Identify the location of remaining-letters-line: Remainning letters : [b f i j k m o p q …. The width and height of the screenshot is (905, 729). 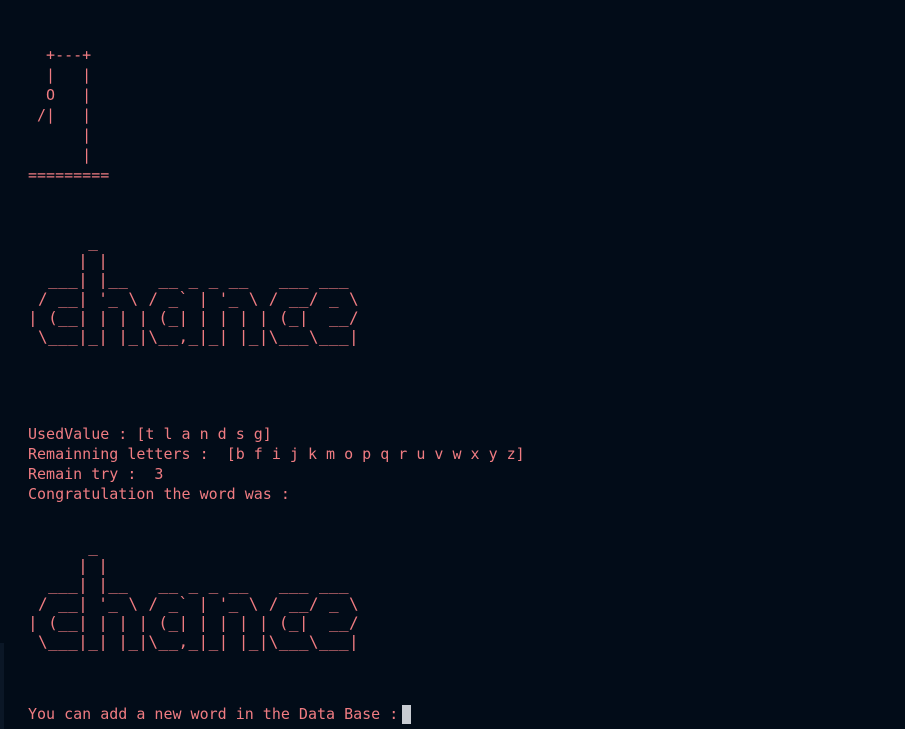
(276, 454).